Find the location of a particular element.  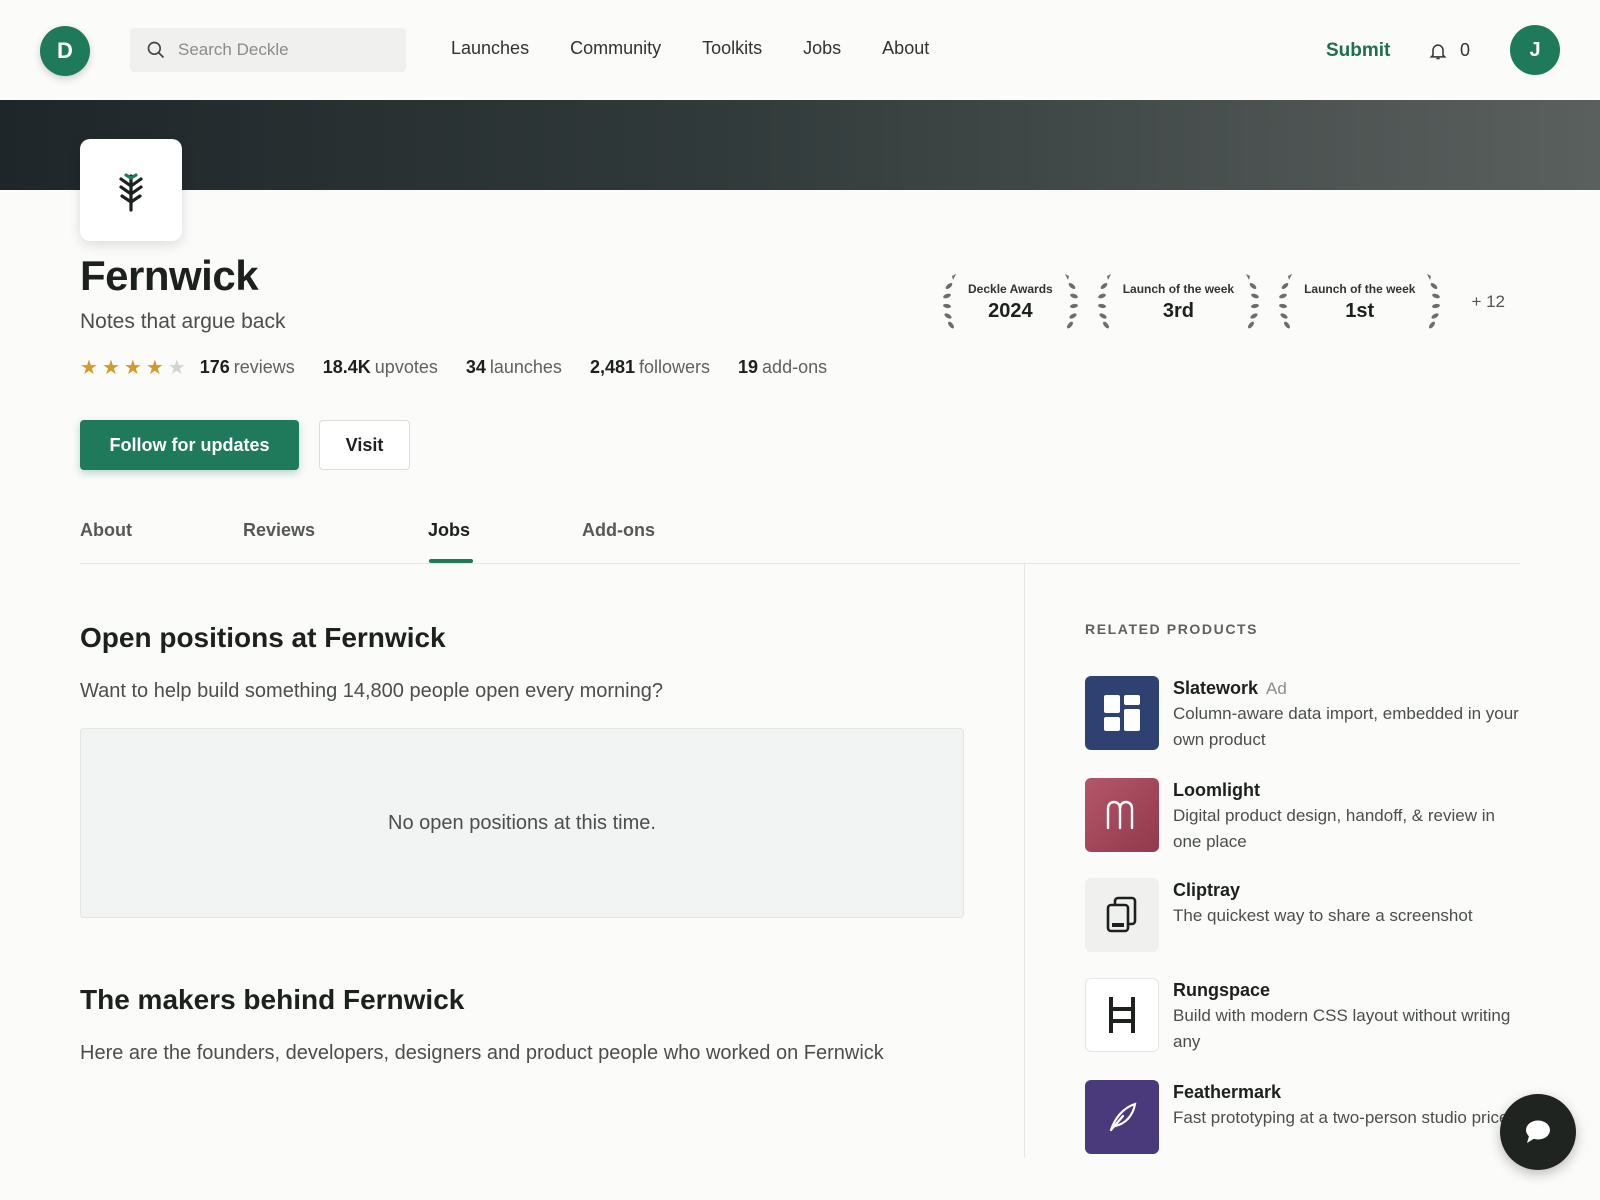

related-products-heading: RELATED PRODUCTS is located at coordinates (1172, 629).